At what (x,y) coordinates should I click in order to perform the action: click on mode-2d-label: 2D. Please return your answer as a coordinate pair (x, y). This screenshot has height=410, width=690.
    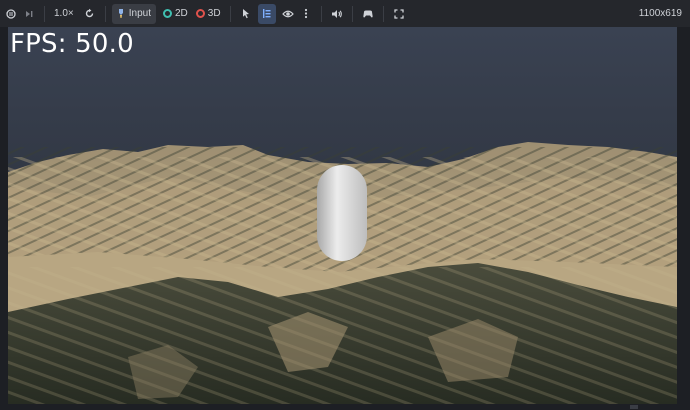
    Looking at the image, I should click on (181, 13).